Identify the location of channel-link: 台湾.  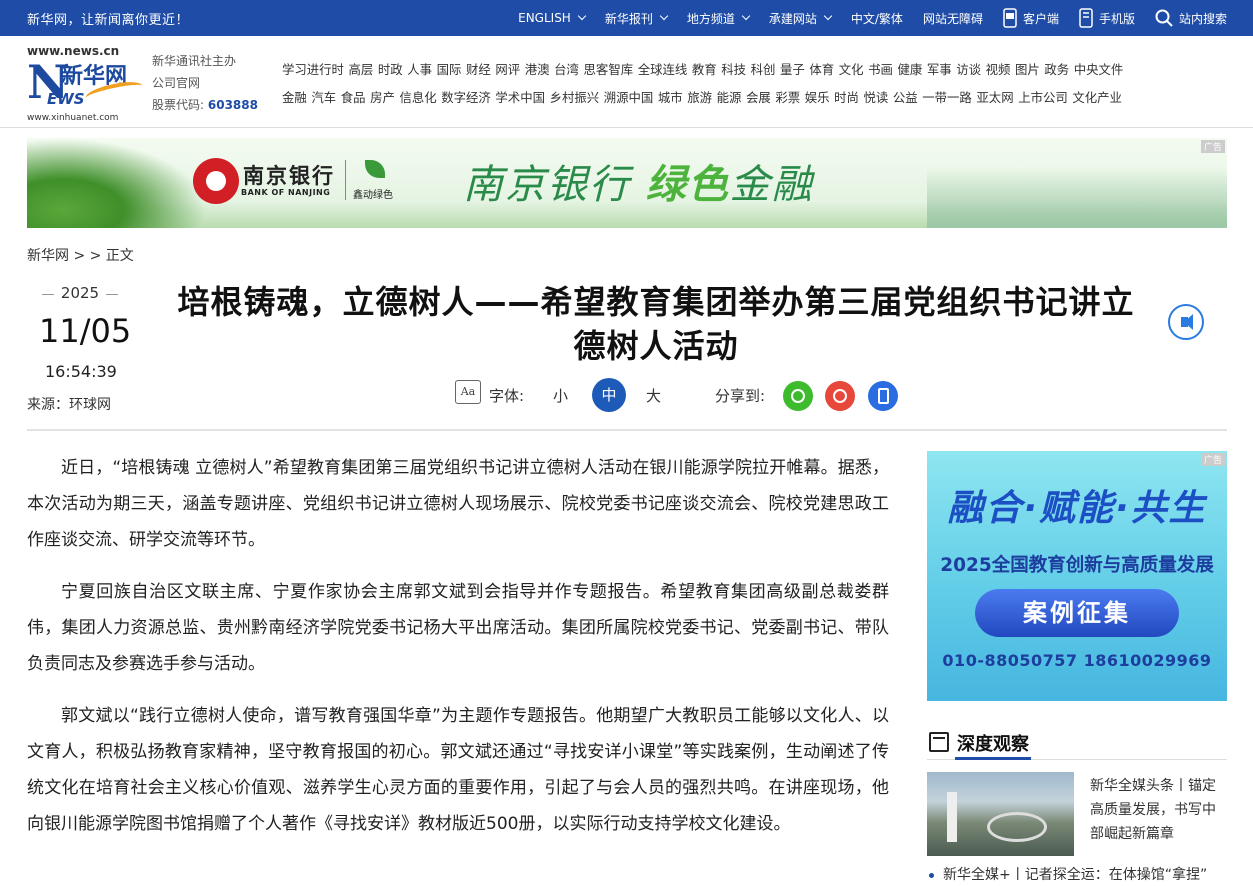
(566, 69).